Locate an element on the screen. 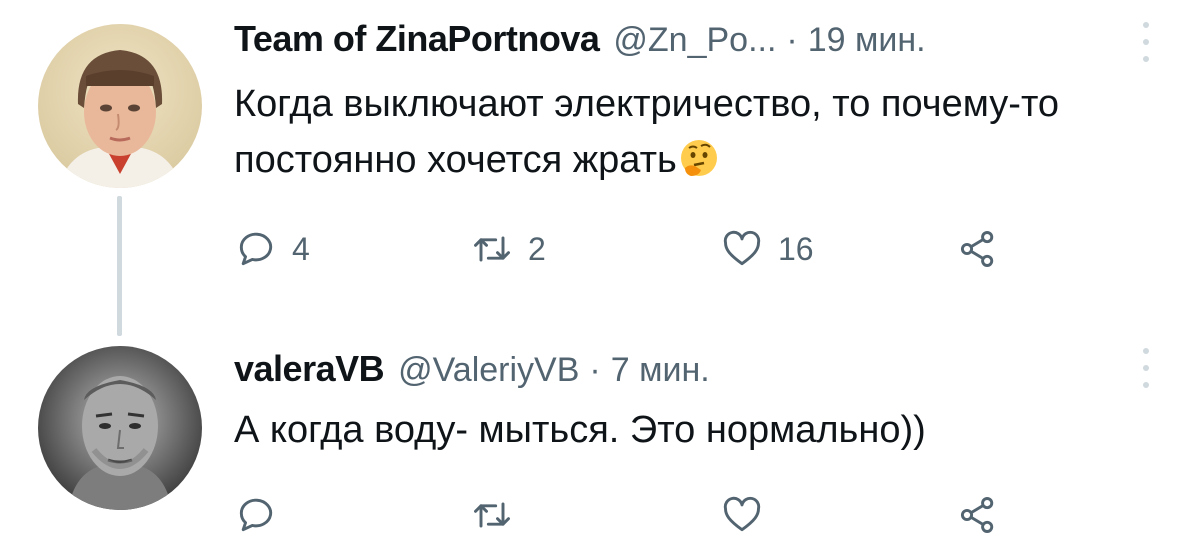 This screenshot has width=1200, height=554. reply-button is located at coordinates (263, 515).